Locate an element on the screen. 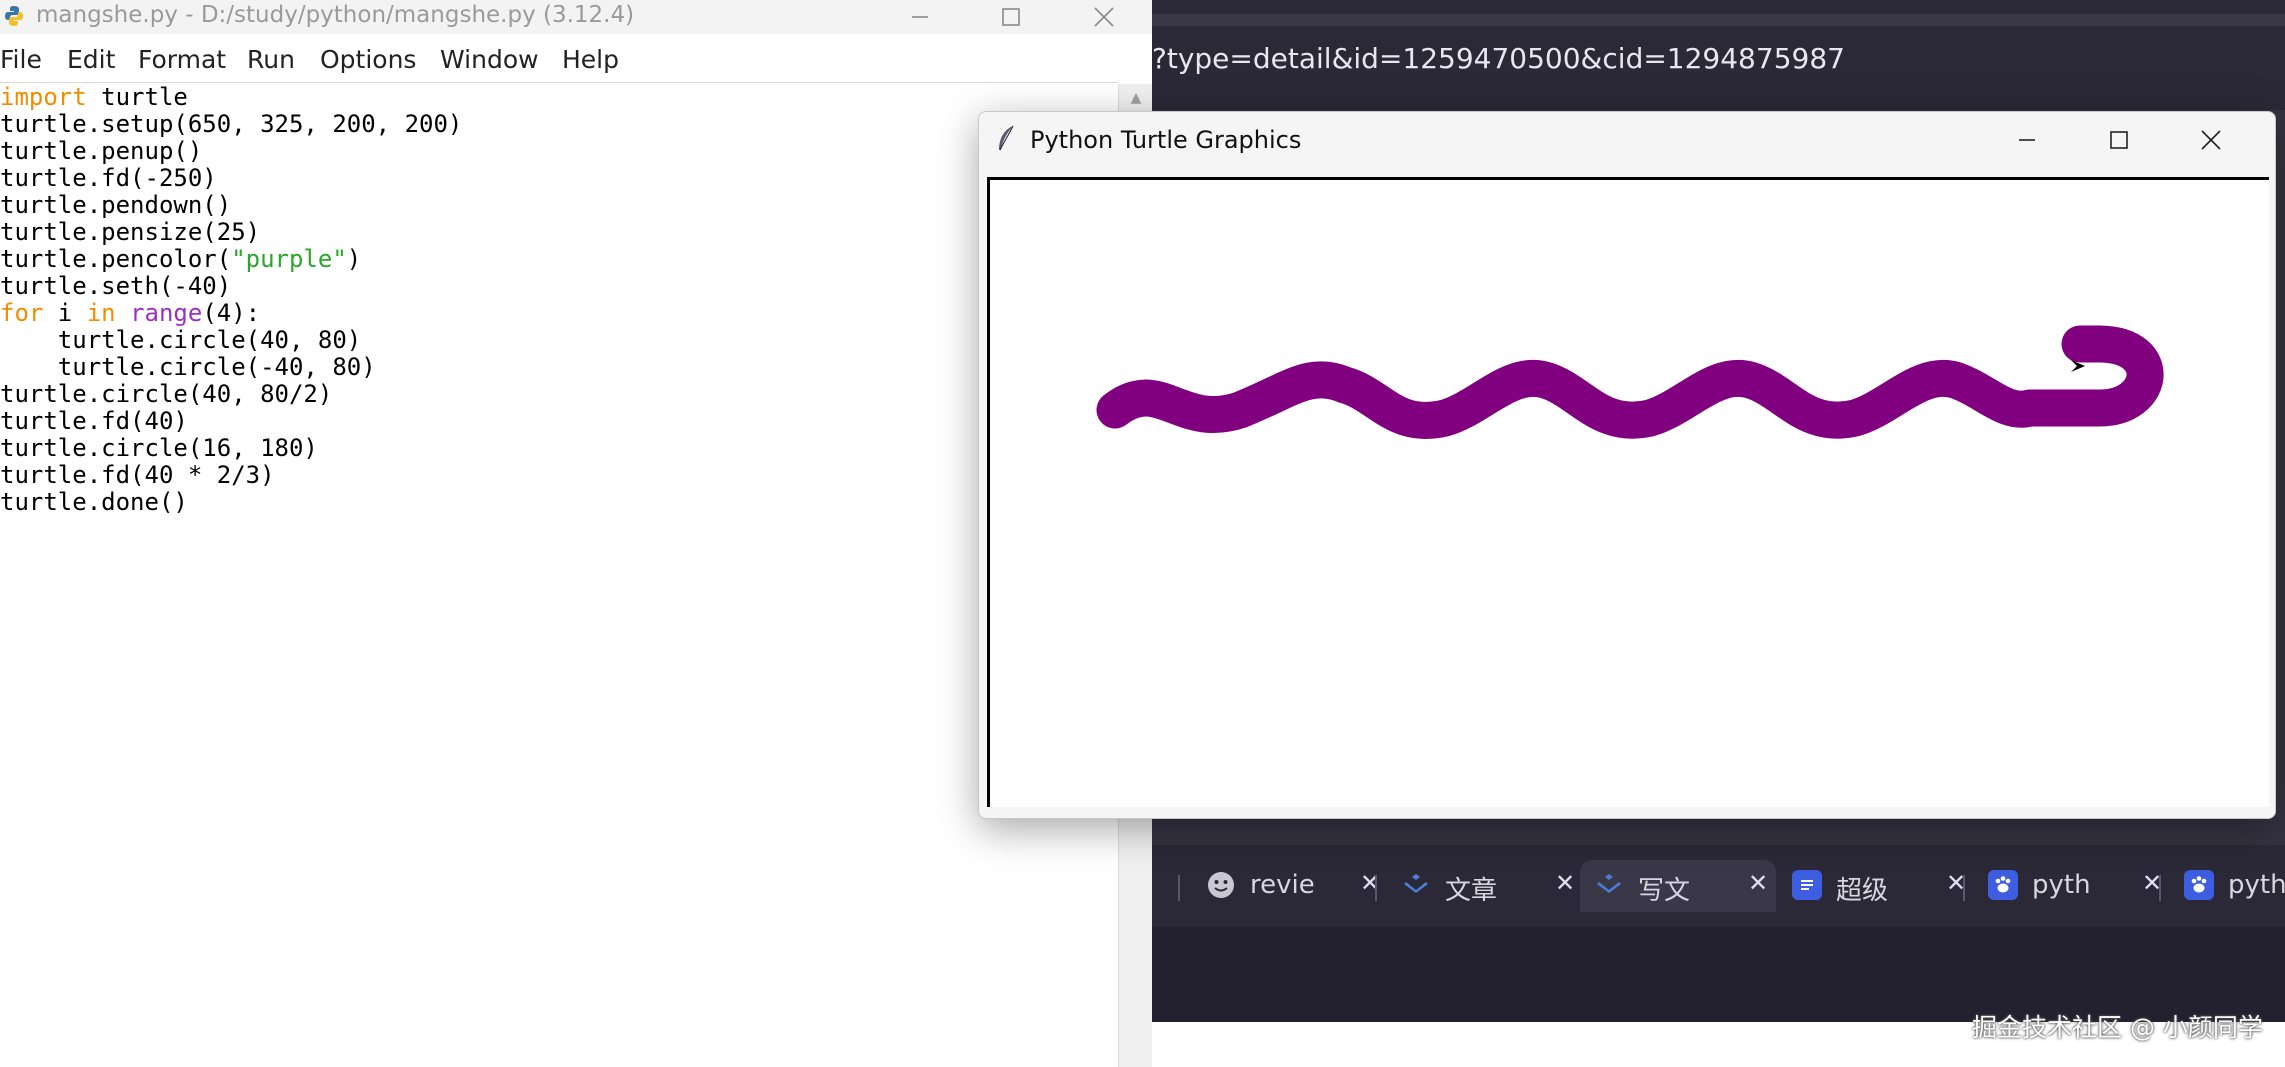 This screenshot has width=2285, height=1067. menu-bar: File Edit Format Run Options Window Help is located at coordinates (559, 62).